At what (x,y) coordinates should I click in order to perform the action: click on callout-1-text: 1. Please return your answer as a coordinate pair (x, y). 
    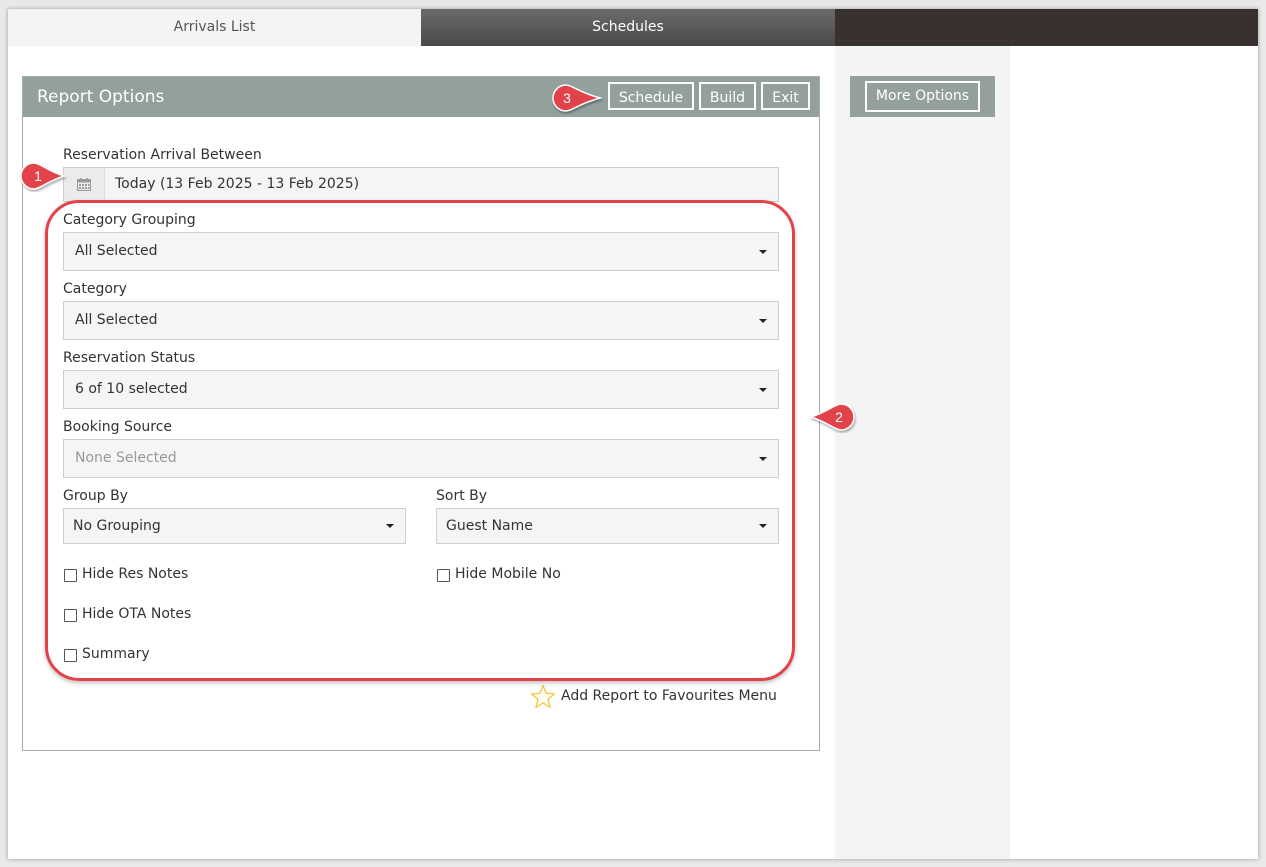
    Looking at the image, I should click on (38, 176).